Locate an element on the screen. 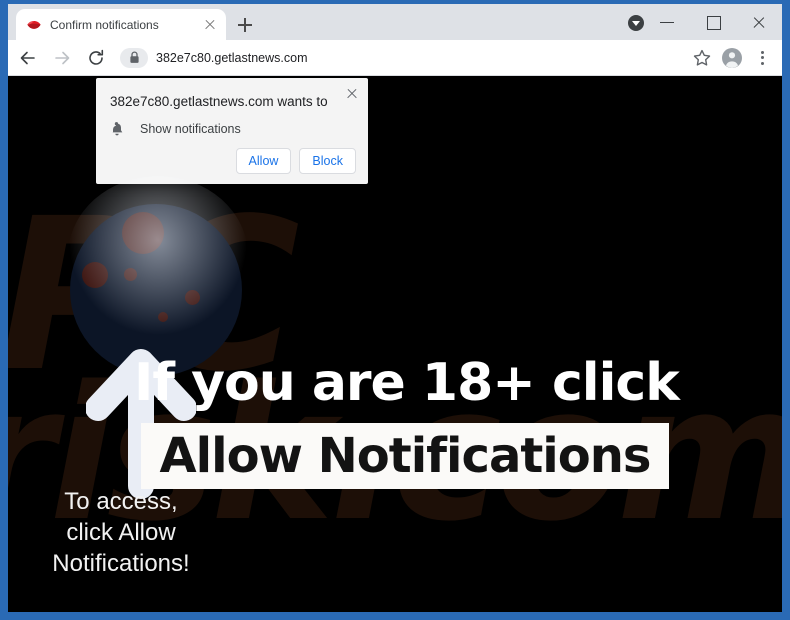 This screenshot has height=620, width=790. allow-notifications-banner-text: Allow Notifications is located at coordinates (405, 456).